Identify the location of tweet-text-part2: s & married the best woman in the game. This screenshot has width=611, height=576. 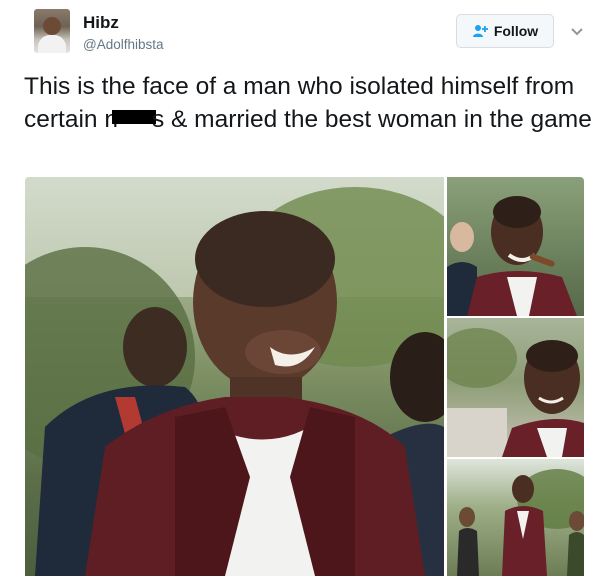
(371, 119).